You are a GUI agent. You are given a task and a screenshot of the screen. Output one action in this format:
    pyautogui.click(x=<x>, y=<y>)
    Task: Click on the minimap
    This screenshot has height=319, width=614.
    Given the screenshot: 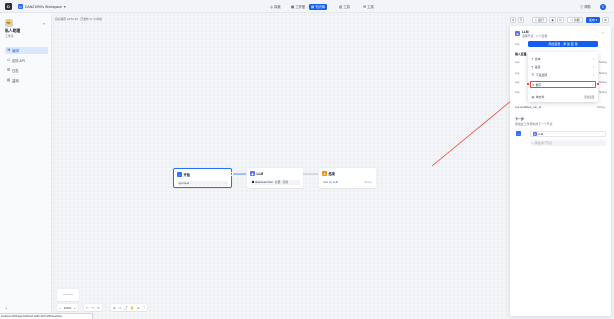 What is the action you would take?
    pyautogui.click(x=68, y=295)
    